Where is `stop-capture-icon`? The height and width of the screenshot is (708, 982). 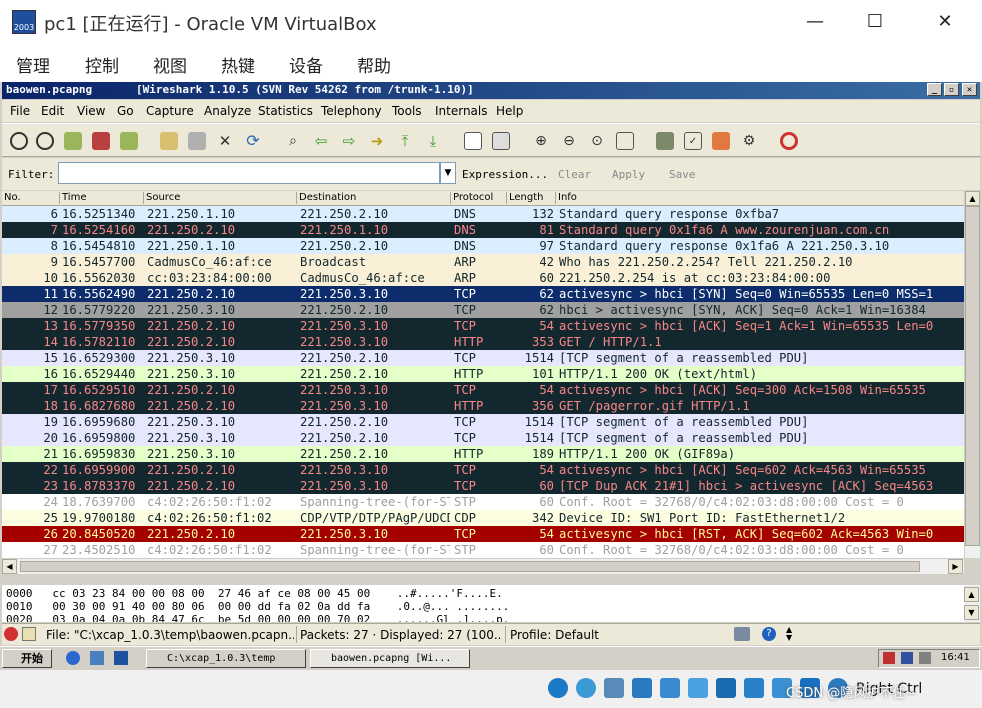 stop-capture-icon is located at coordinates (101, 141).